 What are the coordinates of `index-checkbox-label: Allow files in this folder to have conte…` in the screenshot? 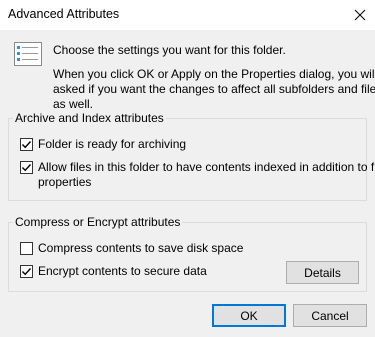 It's located at (206, 175).